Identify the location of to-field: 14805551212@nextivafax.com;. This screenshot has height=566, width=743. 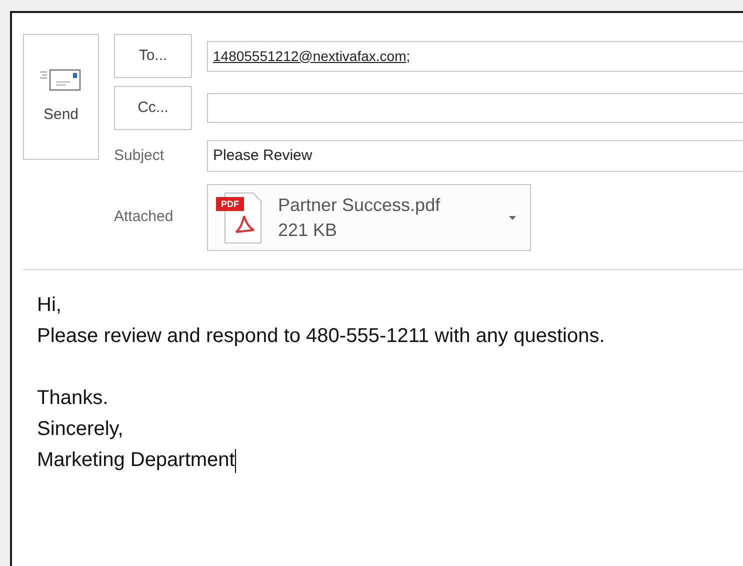
(475, 56).